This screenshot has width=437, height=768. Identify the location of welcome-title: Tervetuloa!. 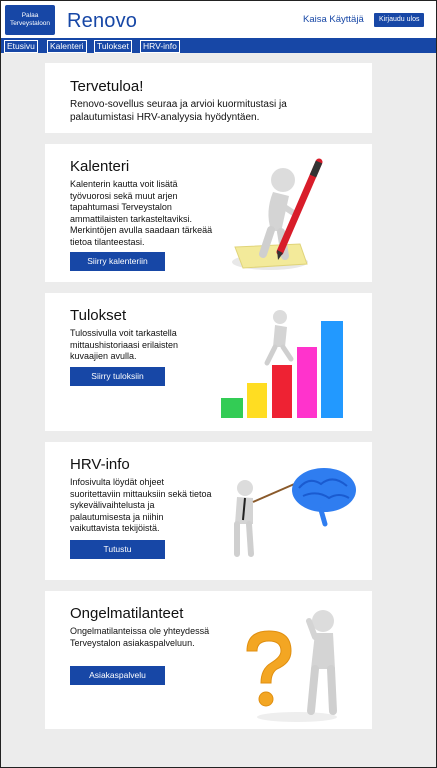
(107, 86).